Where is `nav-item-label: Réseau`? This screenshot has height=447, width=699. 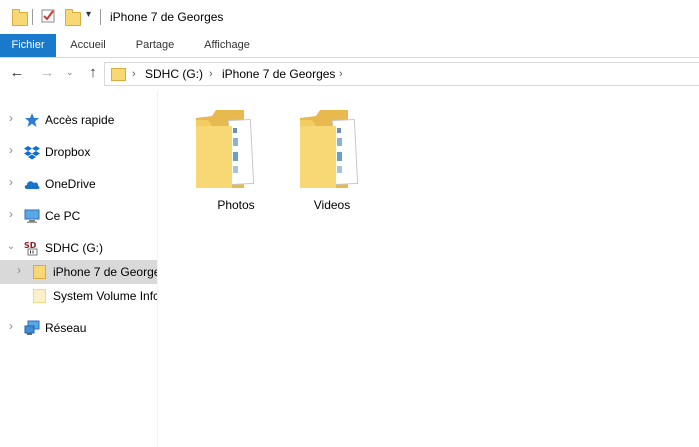 nav-item-label: Réseau is located at coordinates (66, 328).